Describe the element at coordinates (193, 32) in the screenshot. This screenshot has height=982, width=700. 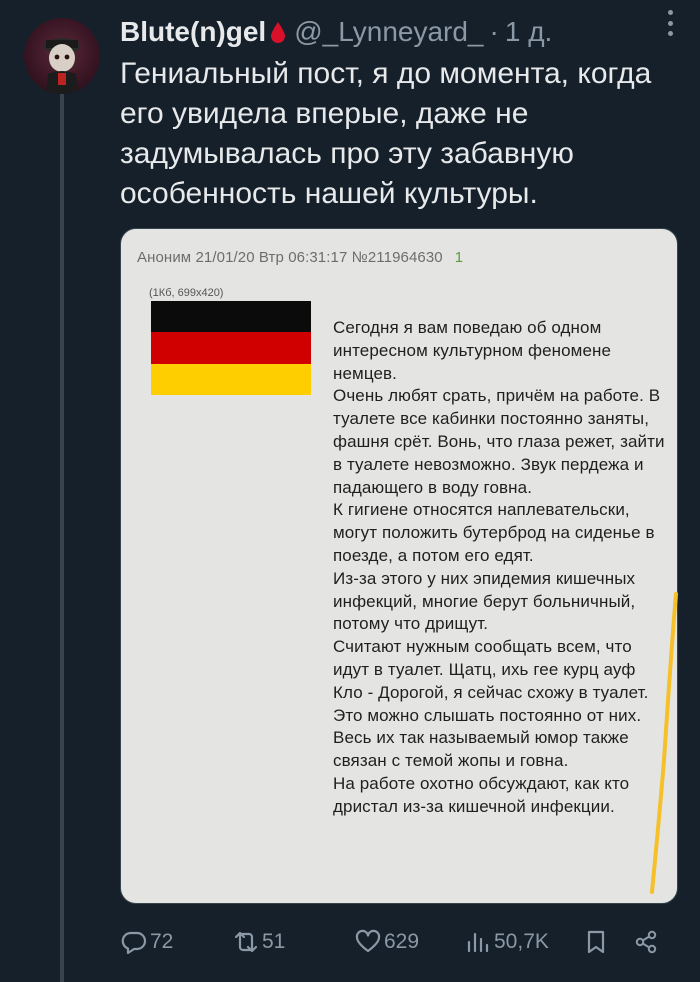
I see `display-name: Blute(n)gel` at that location.